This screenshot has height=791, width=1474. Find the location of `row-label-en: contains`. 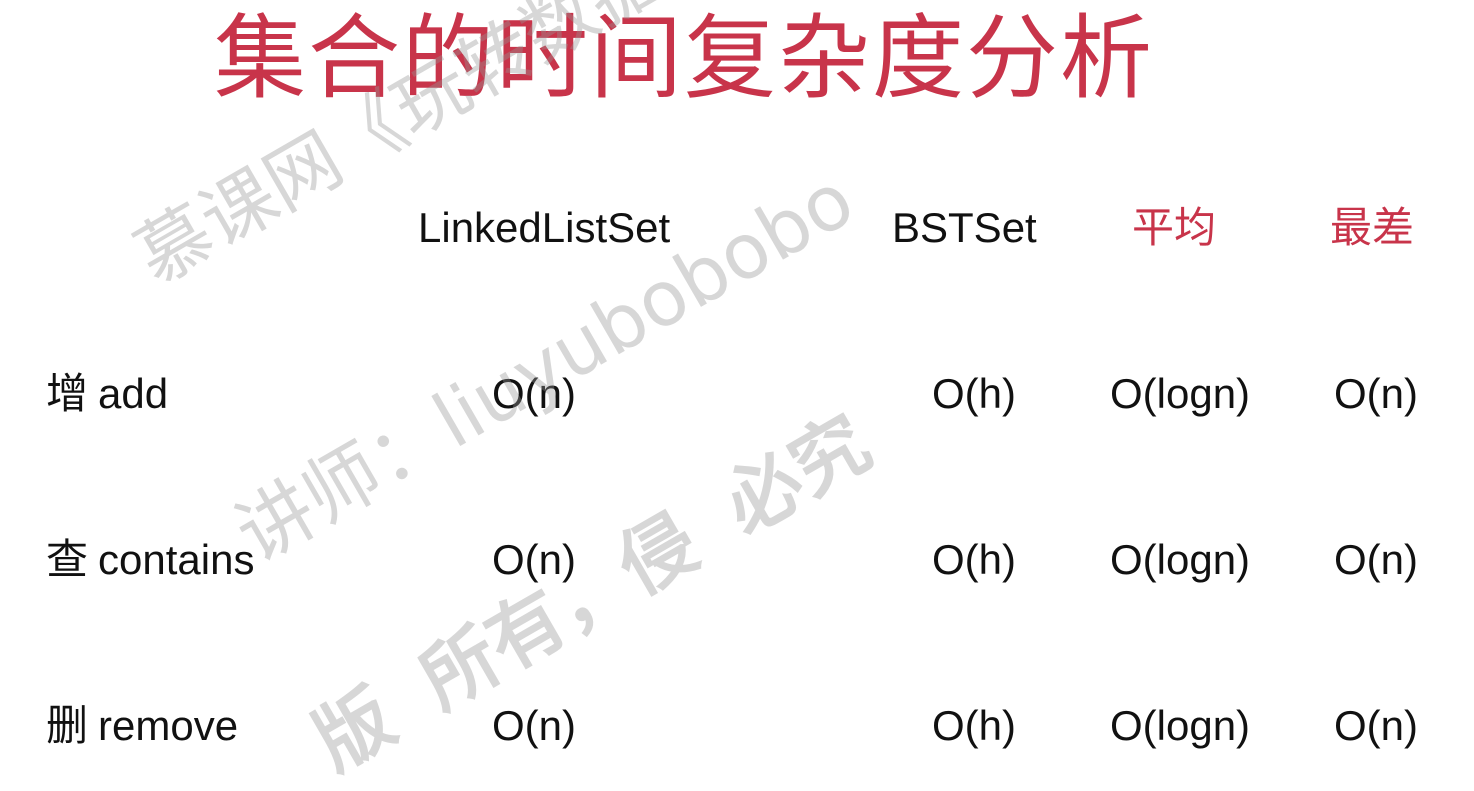

row-label-en: contains is located at coordinates (176, 559).